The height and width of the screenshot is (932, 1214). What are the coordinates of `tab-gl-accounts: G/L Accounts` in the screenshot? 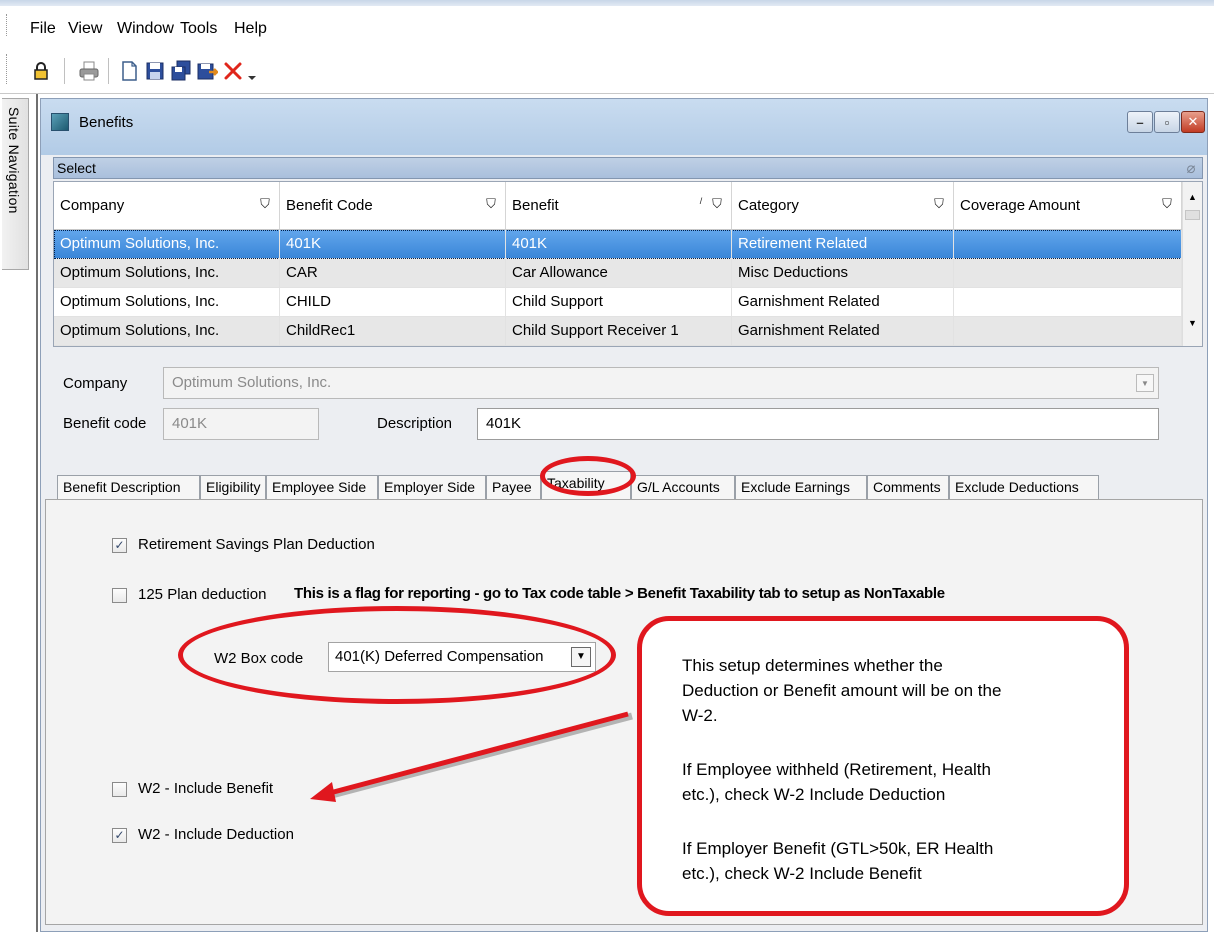 It's located at (683, 487).